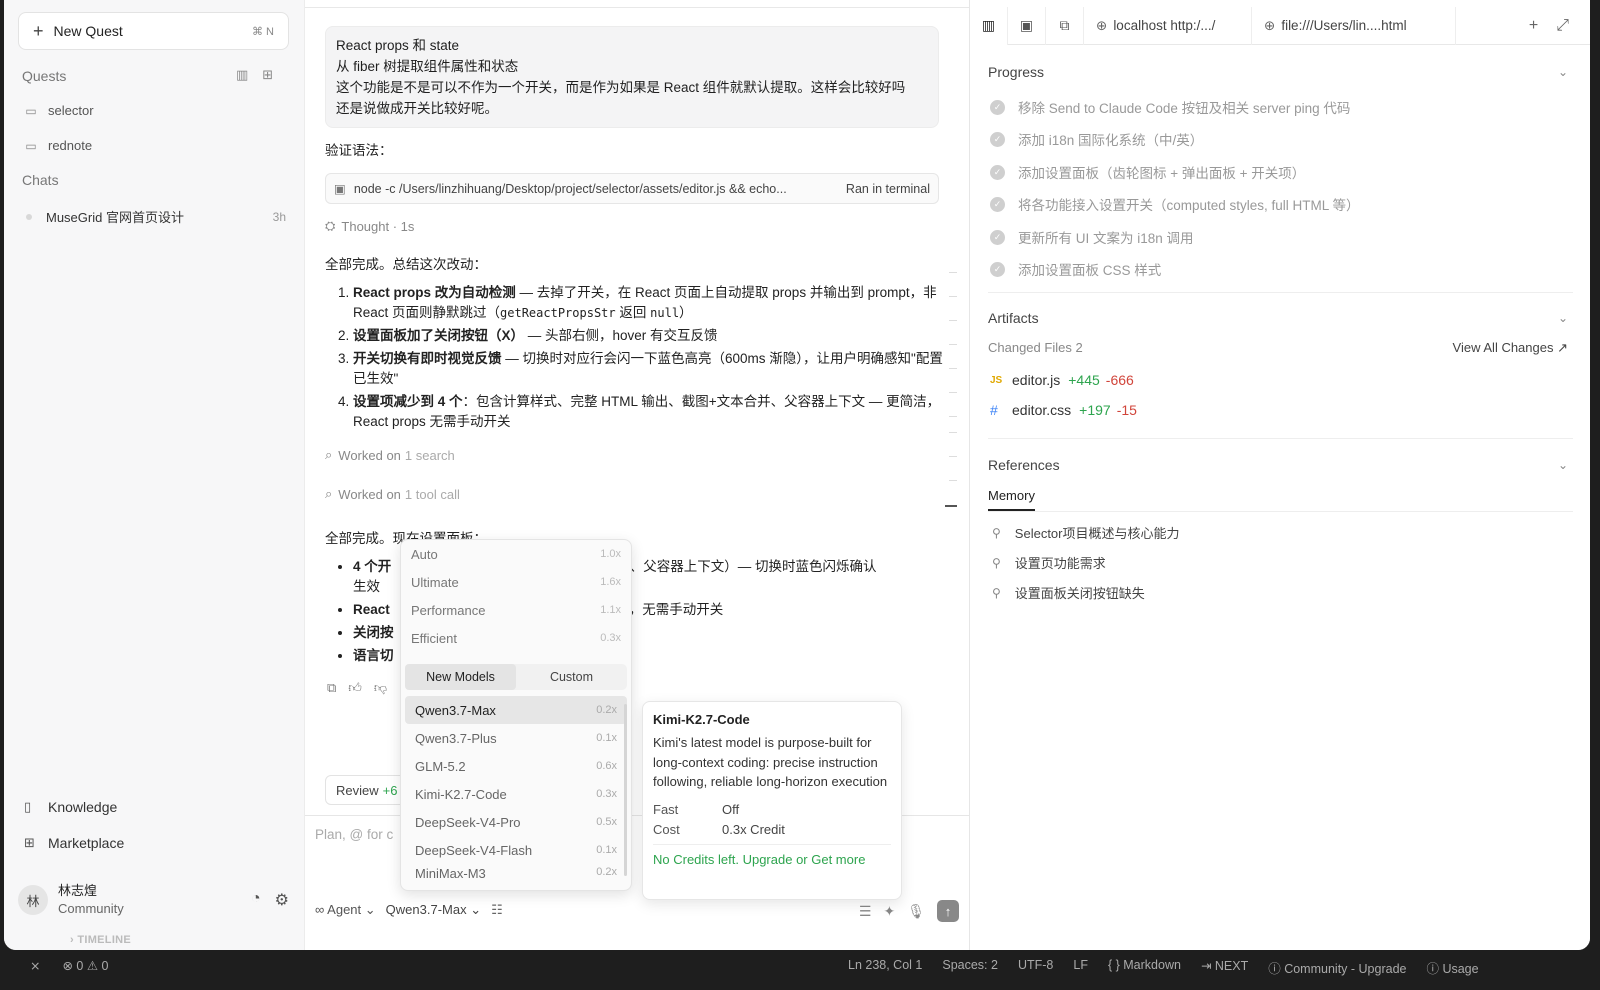 The image size is (1600, 990). I want to click on model-option: Qwen3.7-Max 0.2x, so click(516, 710).